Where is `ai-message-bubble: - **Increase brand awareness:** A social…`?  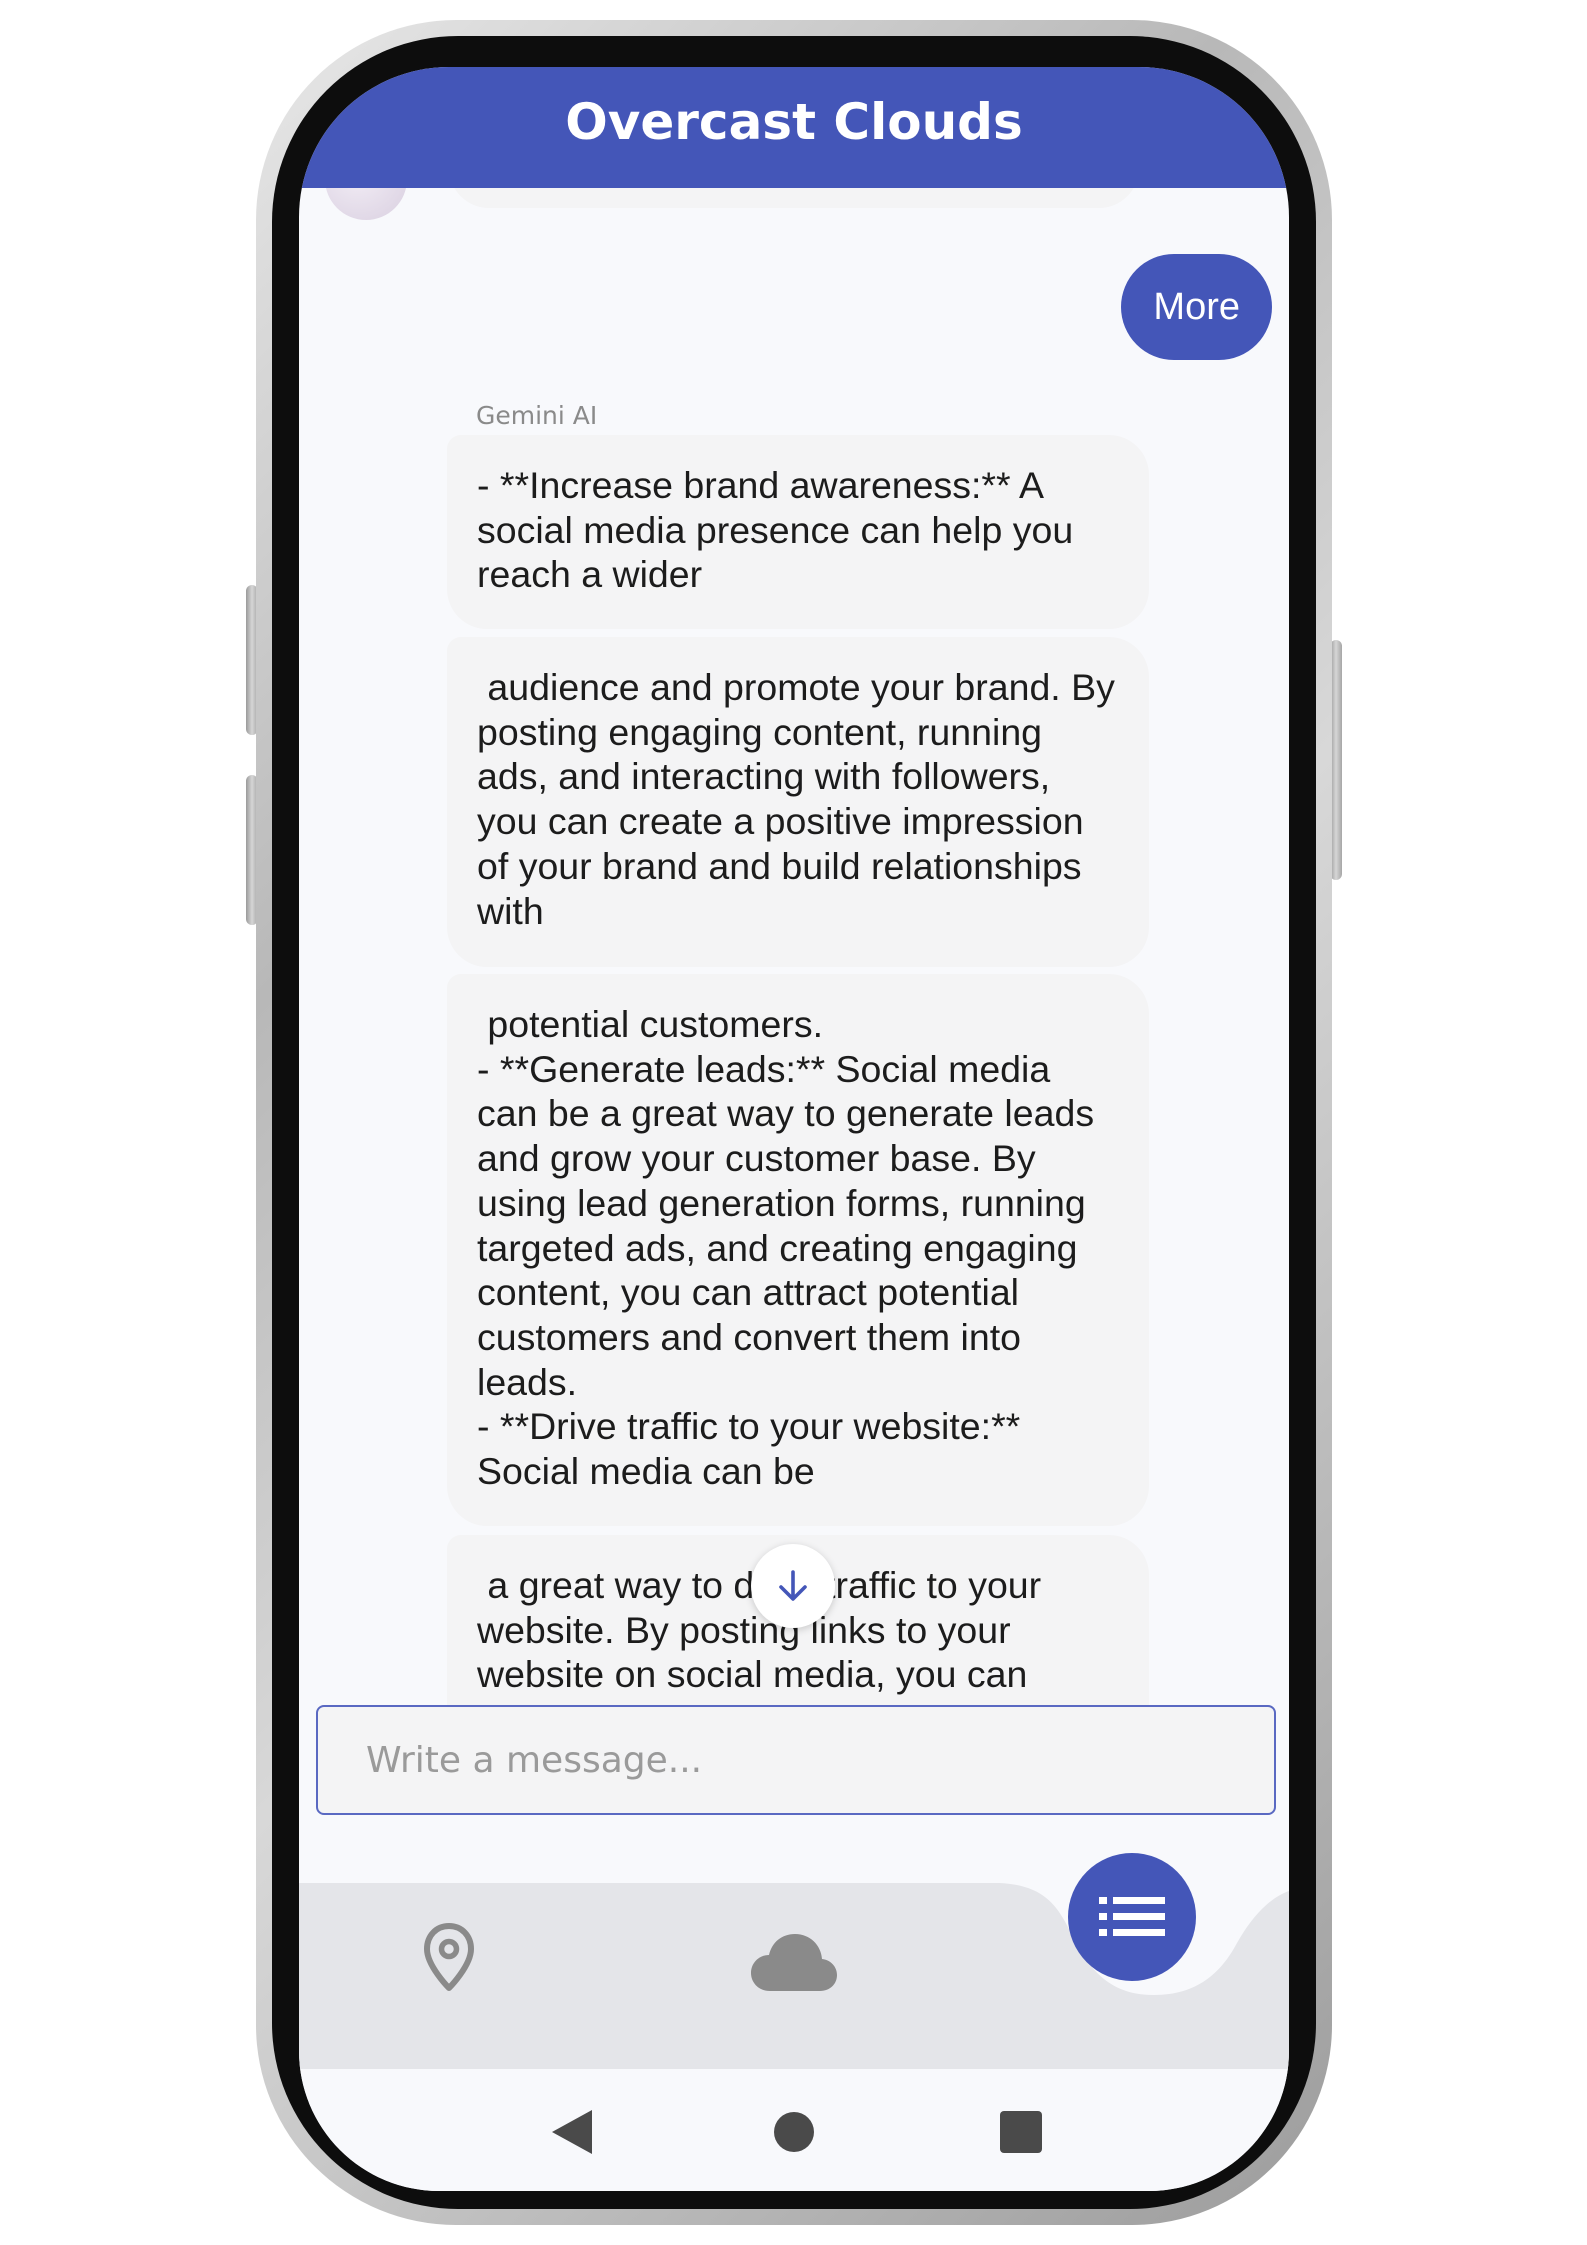 ai-message-bubble: - **Increase brand awareness:** A social… is located at coordinates (798, 532).